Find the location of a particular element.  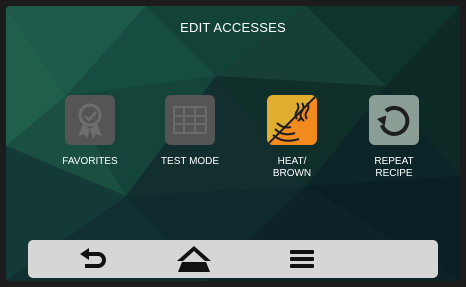

menu-button is located at coordinates (302, 259).